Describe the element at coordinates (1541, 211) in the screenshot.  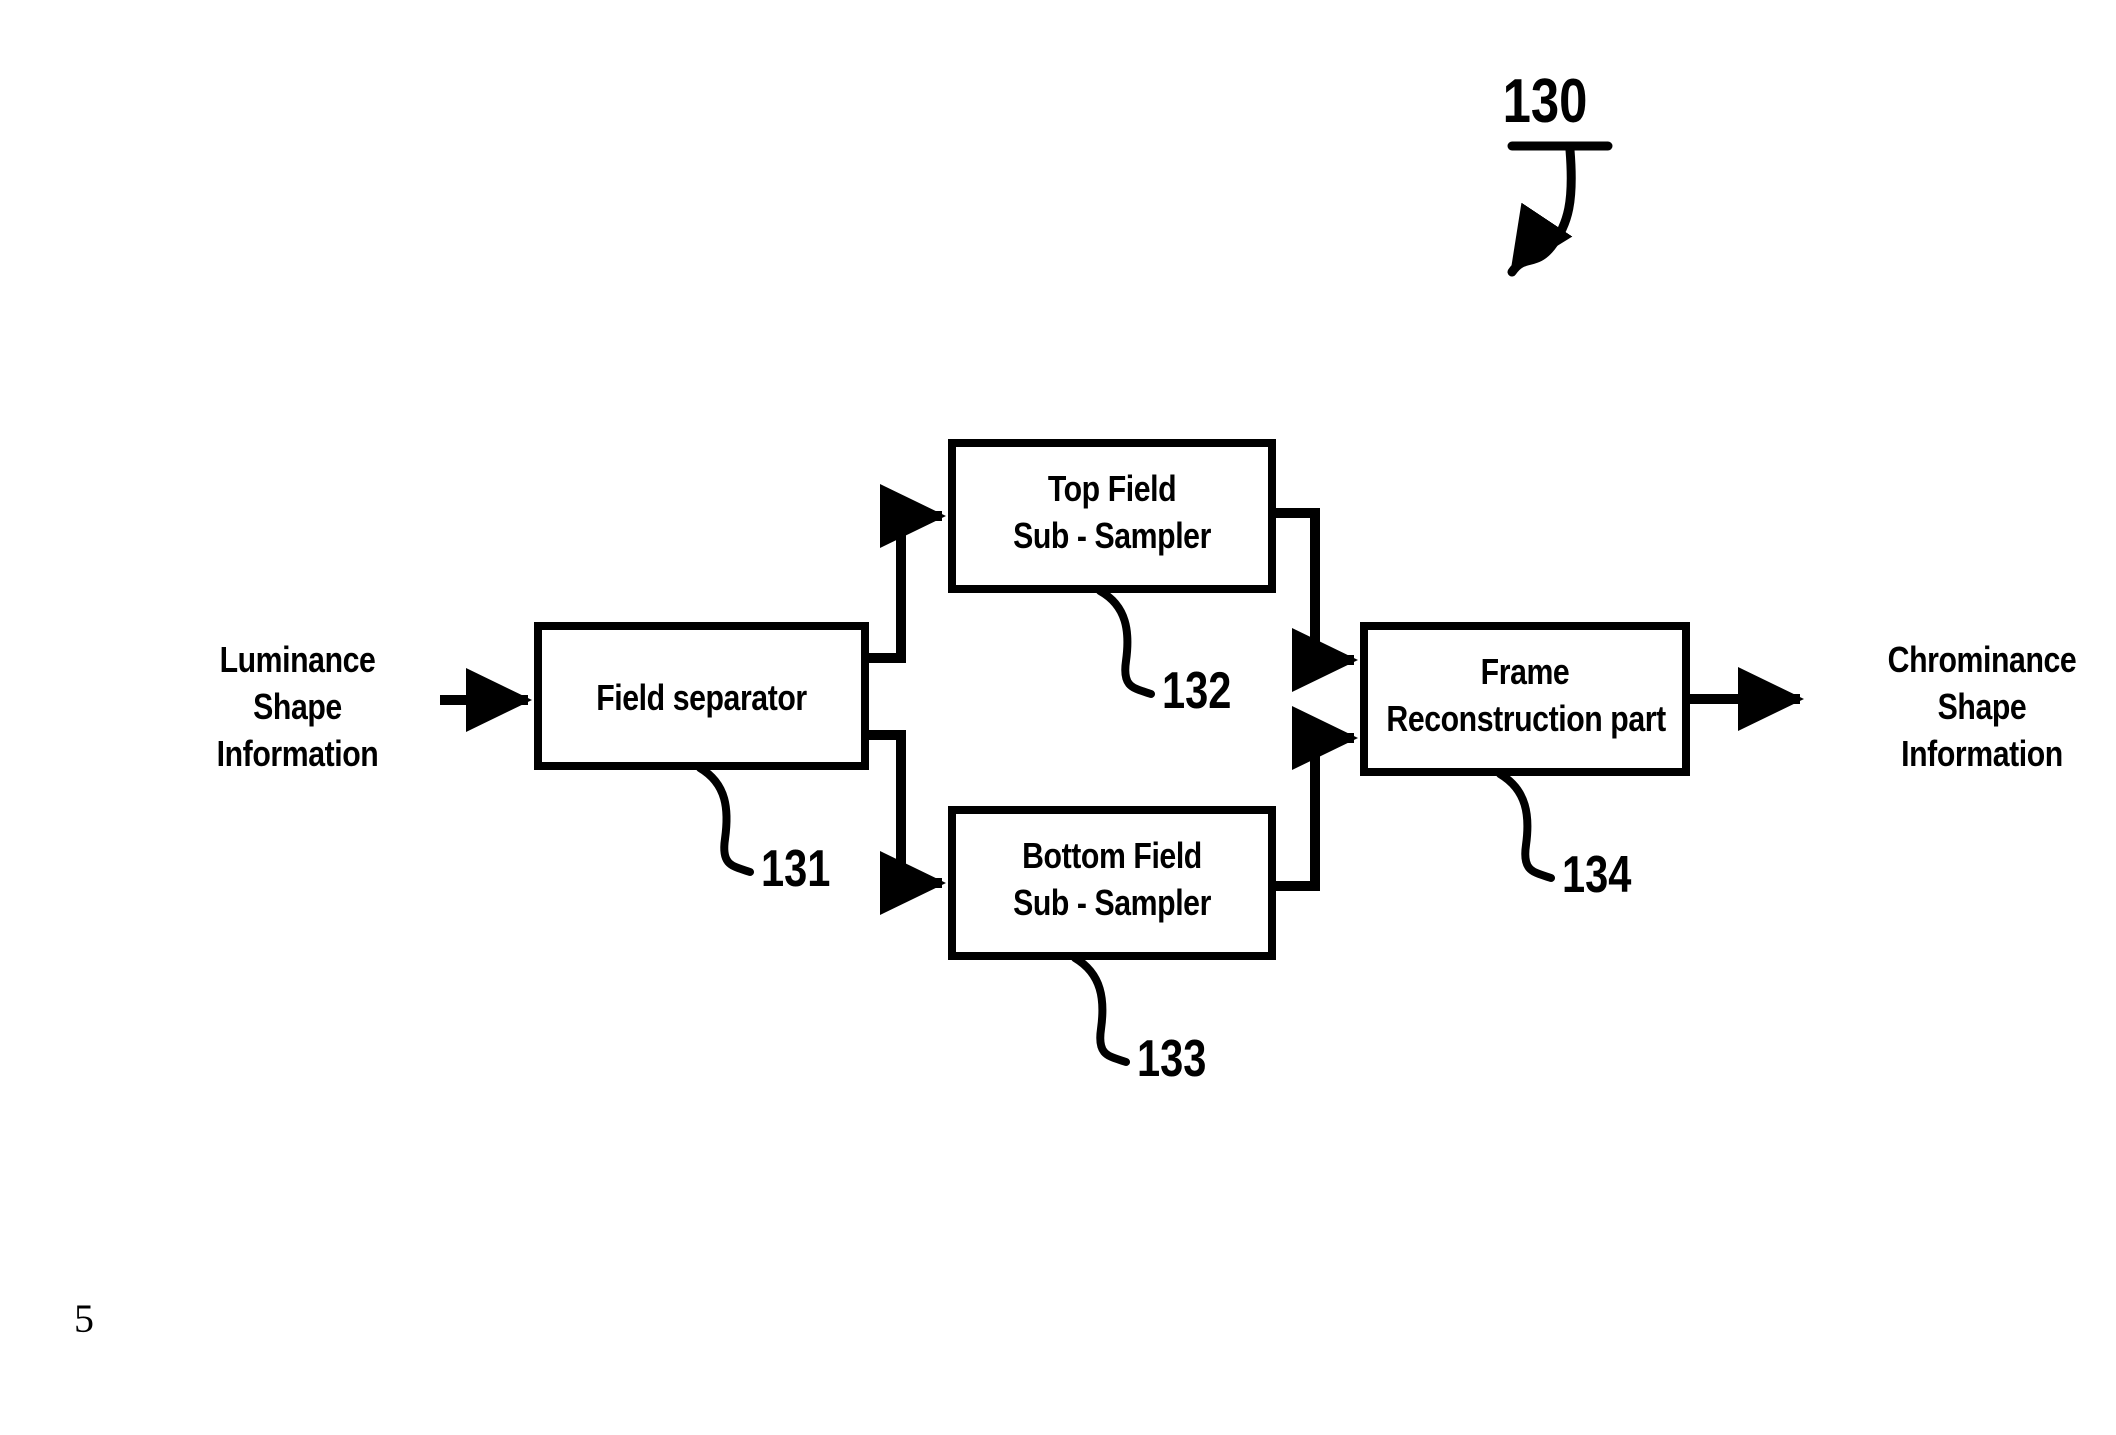
I see `figure-number-leader-line` at that location.